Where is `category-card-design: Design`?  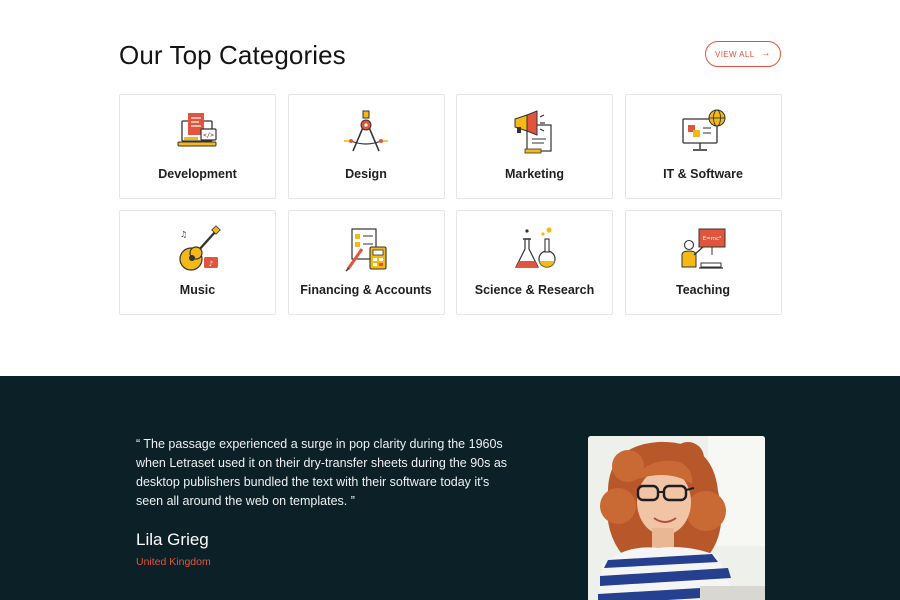
category-card-design: Design is located at coordinates (366, 146).